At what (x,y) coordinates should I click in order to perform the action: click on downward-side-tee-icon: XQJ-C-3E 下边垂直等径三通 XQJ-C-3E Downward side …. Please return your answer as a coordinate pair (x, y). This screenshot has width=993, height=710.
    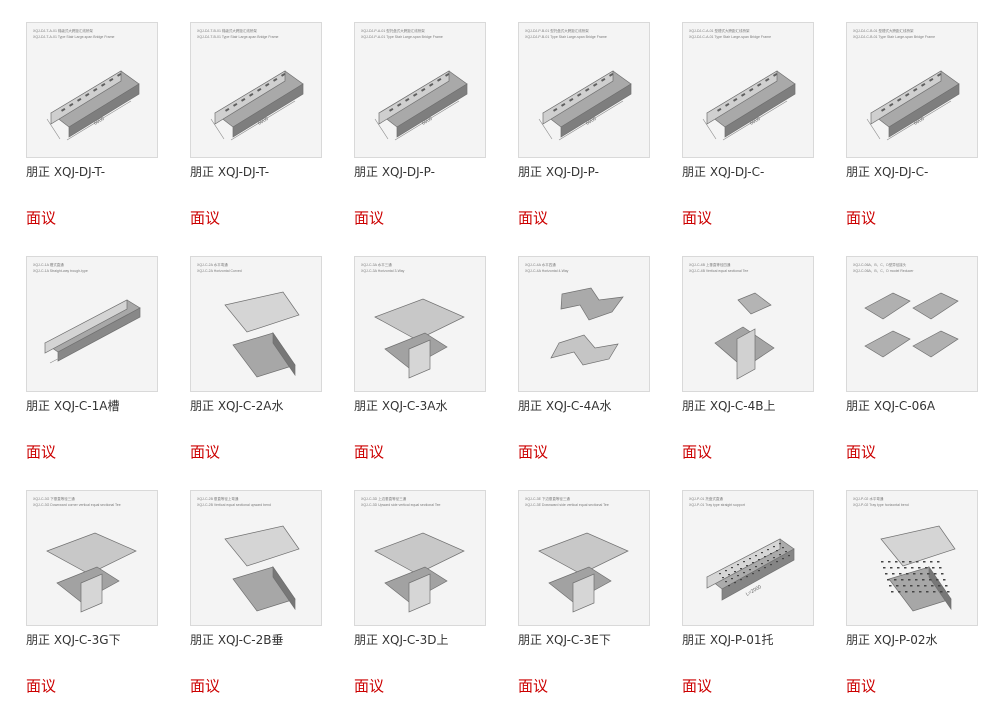
    Looking at the image, I should click on (577, 554).